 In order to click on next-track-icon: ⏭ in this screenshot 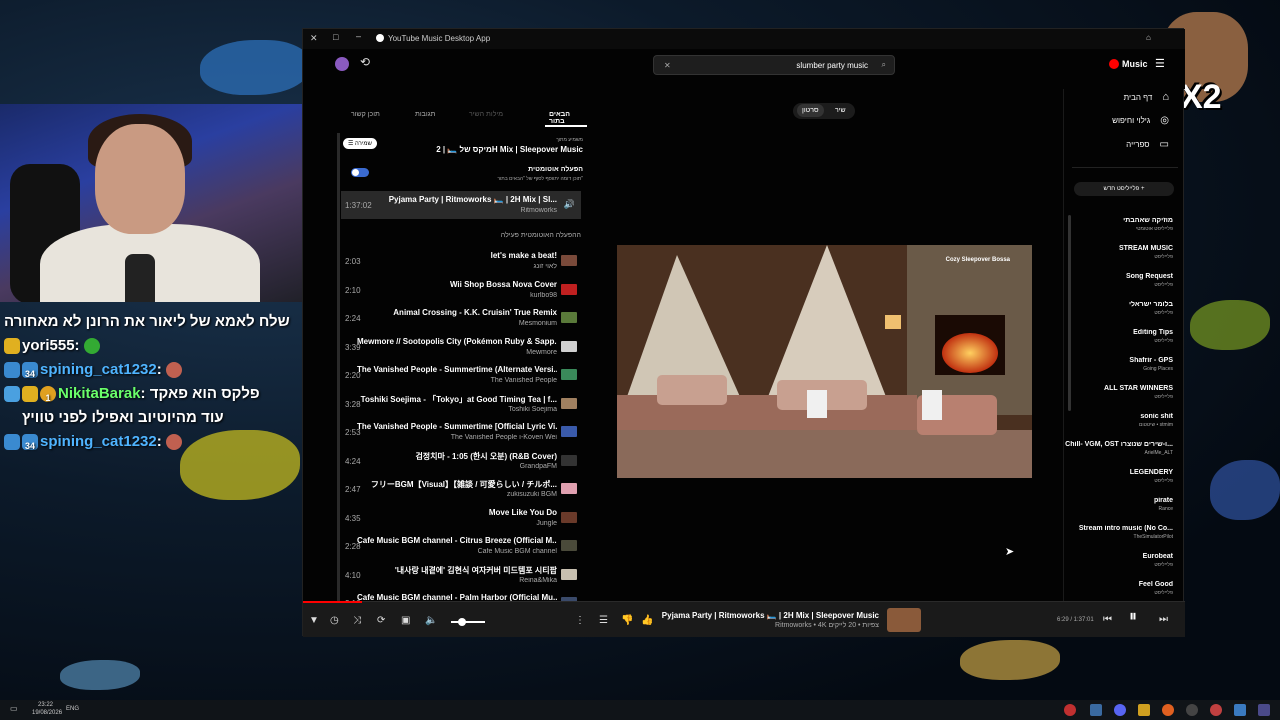, I will do `click(1163, 620)`.